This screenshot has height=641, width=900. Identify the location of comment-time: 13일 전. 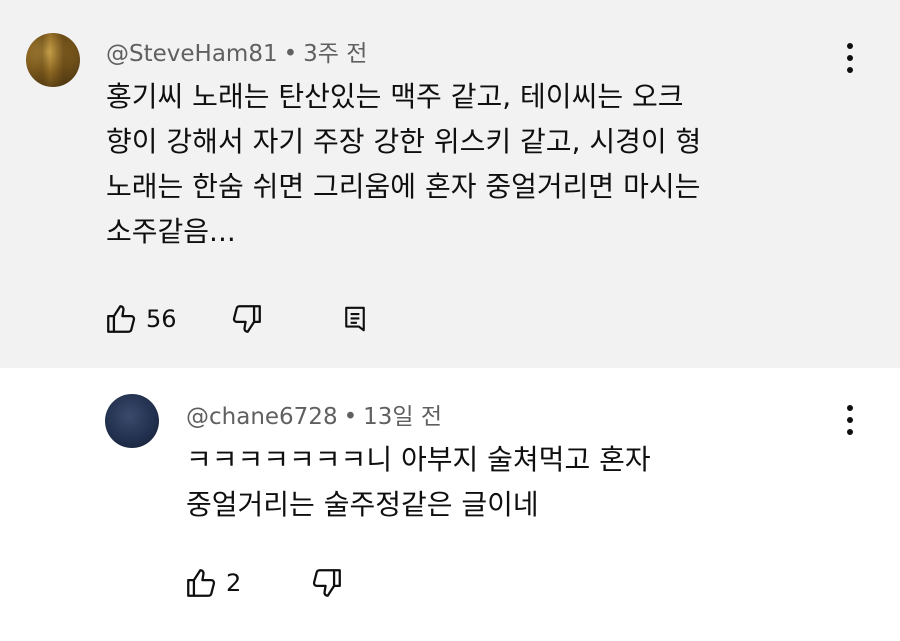
(402, 417).